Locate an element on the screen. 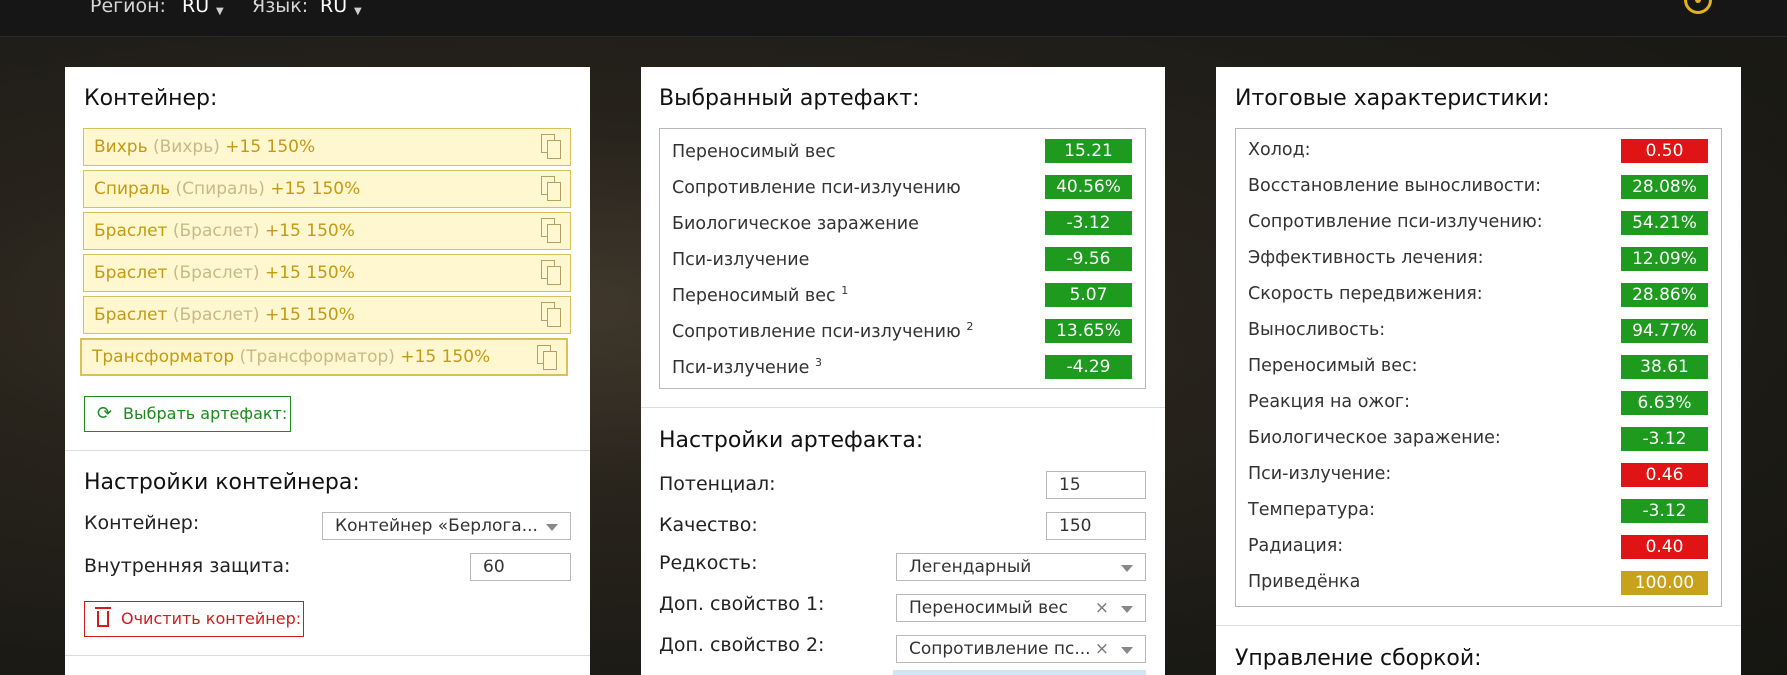 Image resolution: width=1787 pixels, height=675 pixels. protection-input: 60 is located at coordinates (520, 567).